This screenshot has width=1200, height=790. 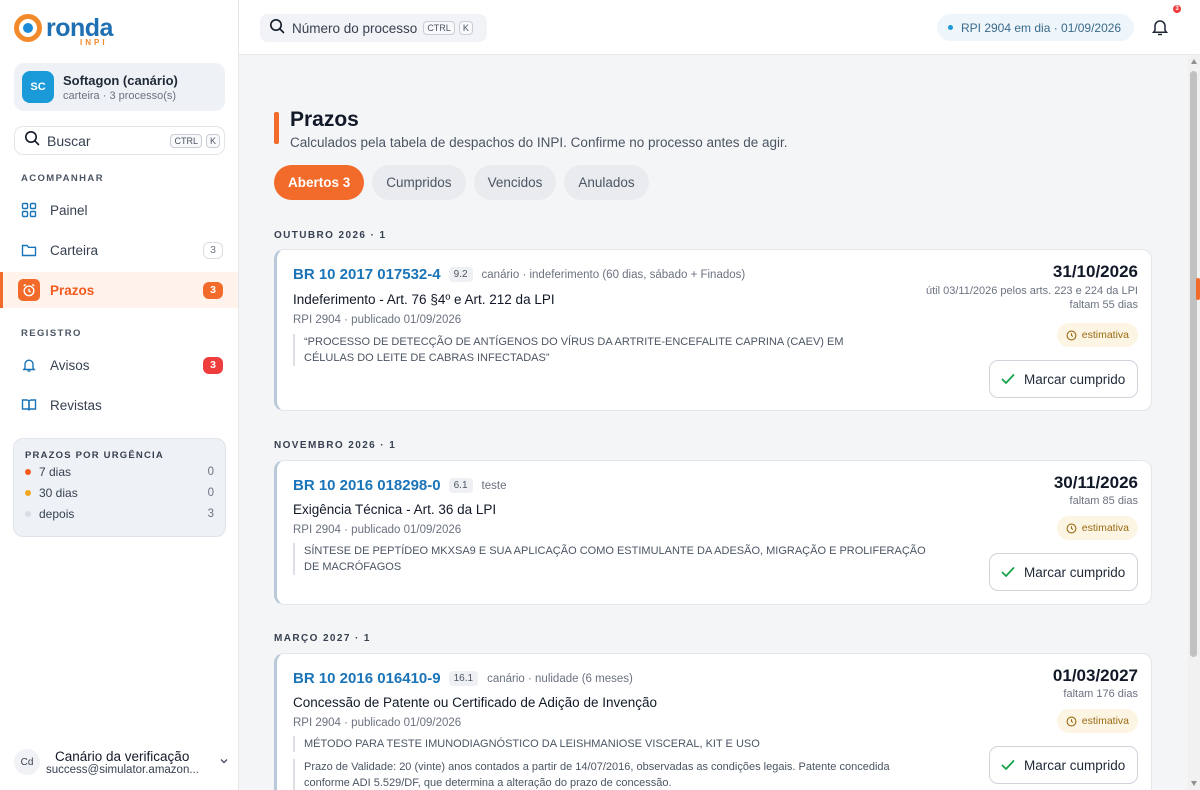 I want to click on sidebar-item-revistas: Revistas, so click(x=119, y=405).